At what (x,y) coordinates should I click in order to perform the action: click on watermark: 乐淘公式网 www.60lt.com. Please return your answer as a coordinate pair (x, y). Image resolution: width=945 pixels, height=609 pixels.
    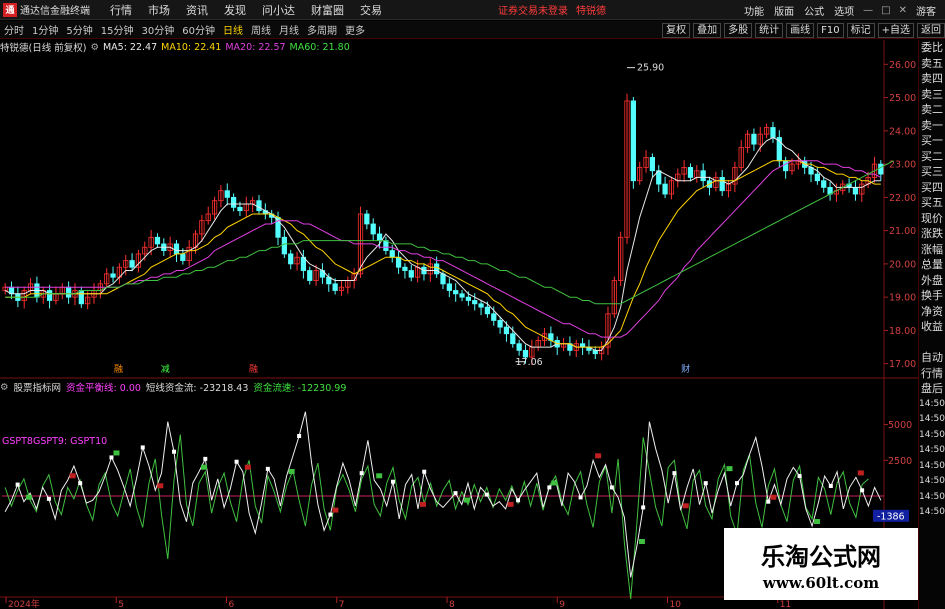
    Looking at the image, I should click on (821, 564).